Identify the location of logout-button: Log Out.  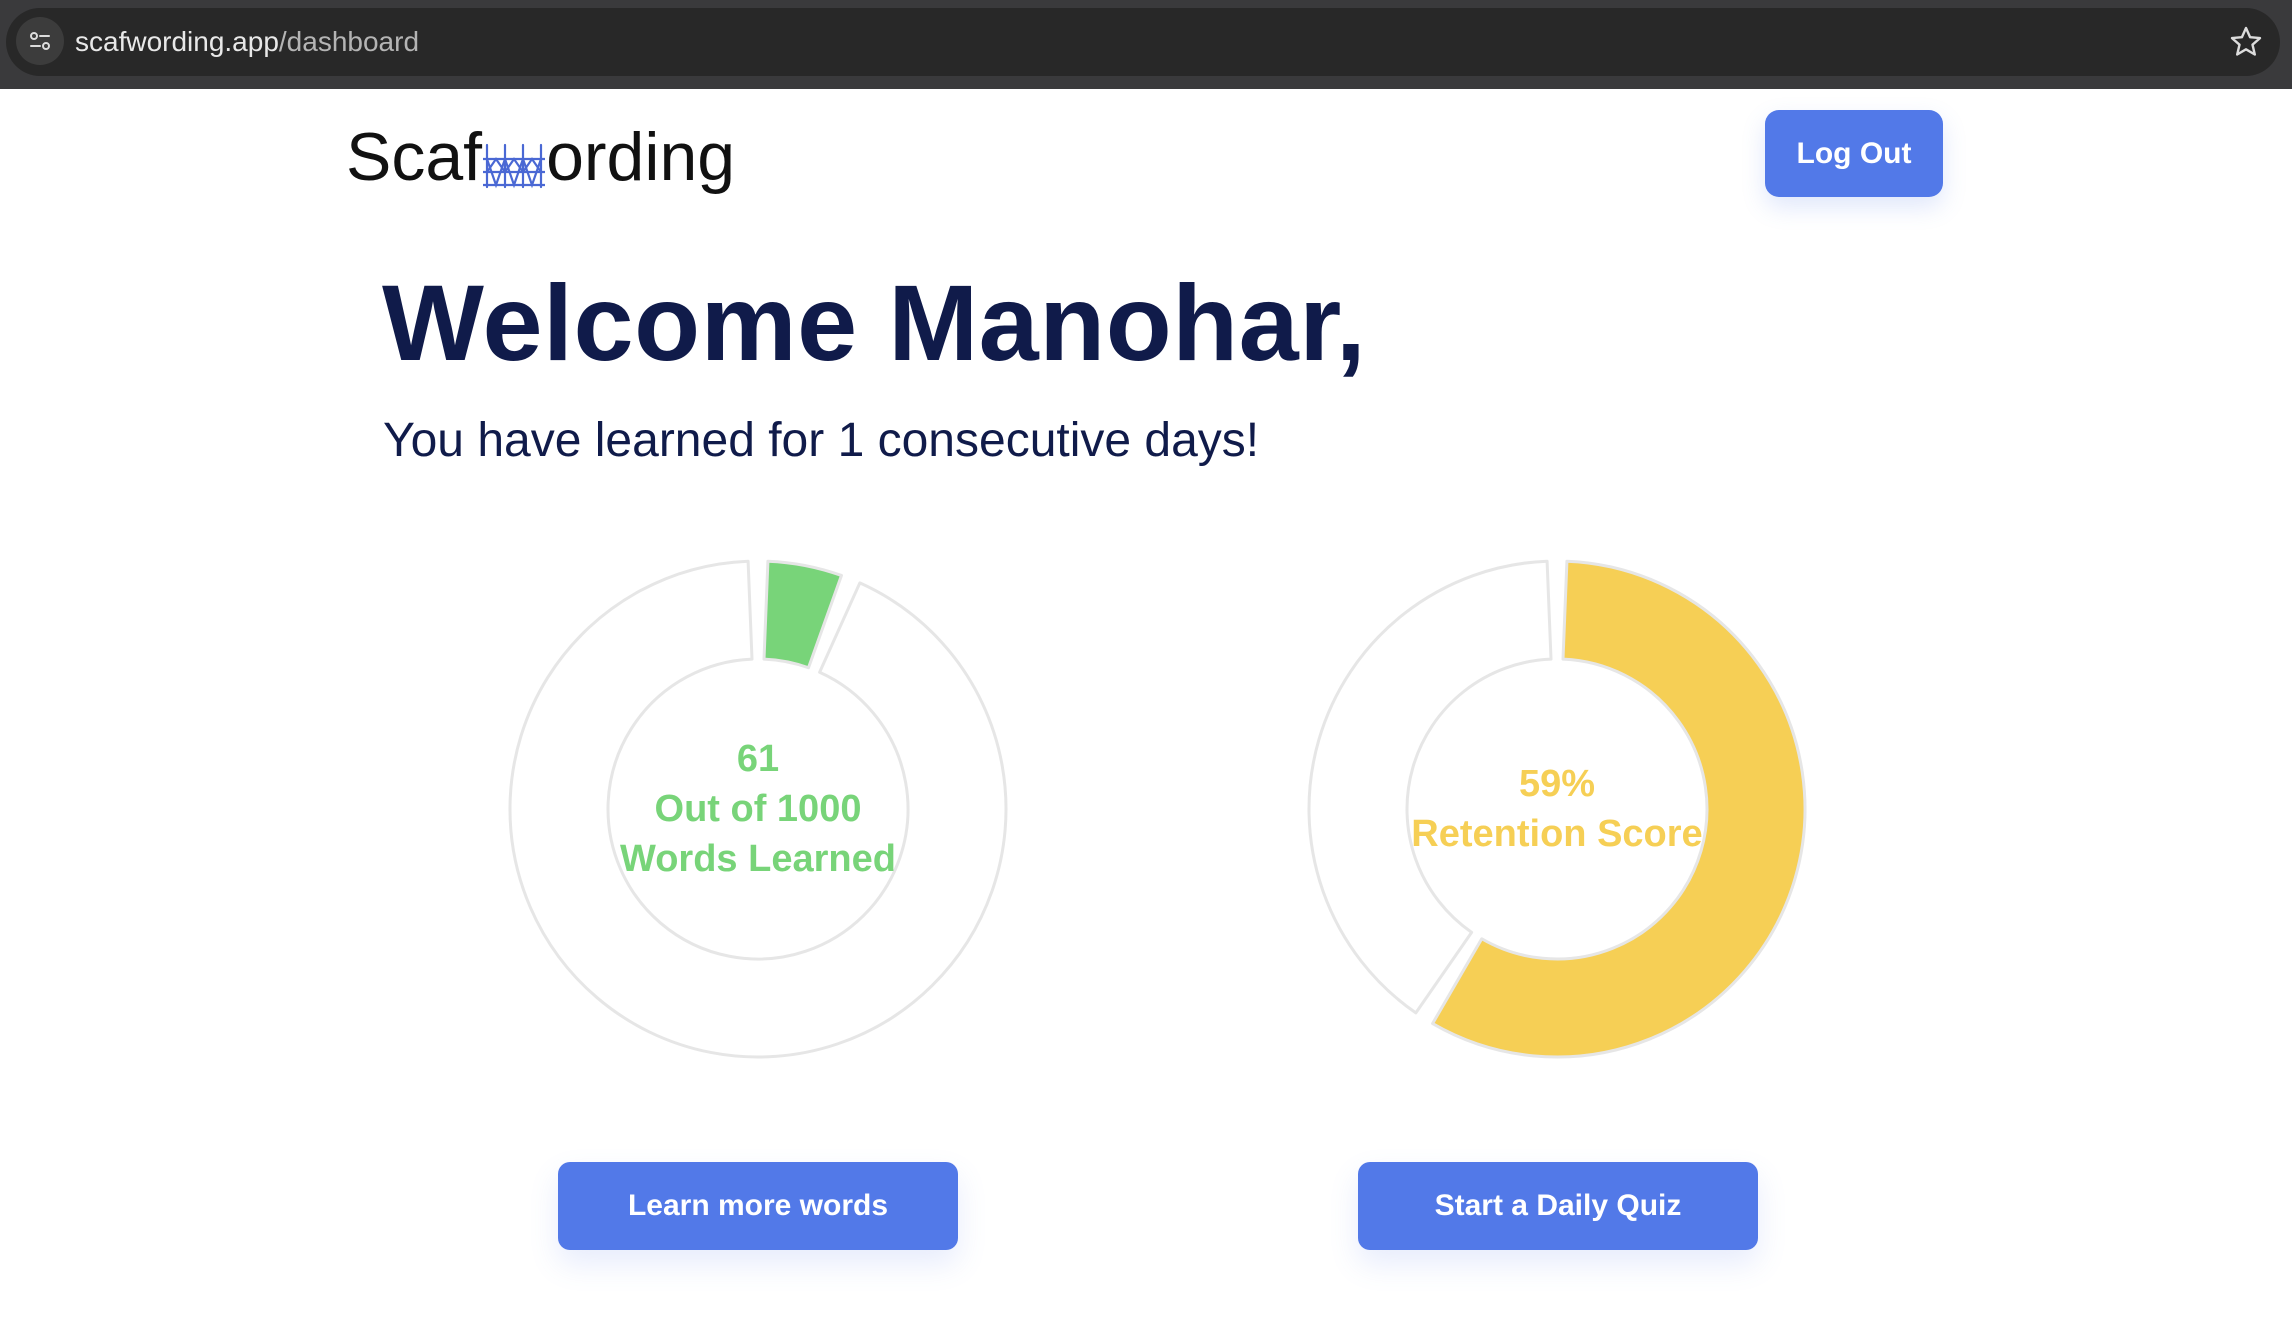
(1854, 153).